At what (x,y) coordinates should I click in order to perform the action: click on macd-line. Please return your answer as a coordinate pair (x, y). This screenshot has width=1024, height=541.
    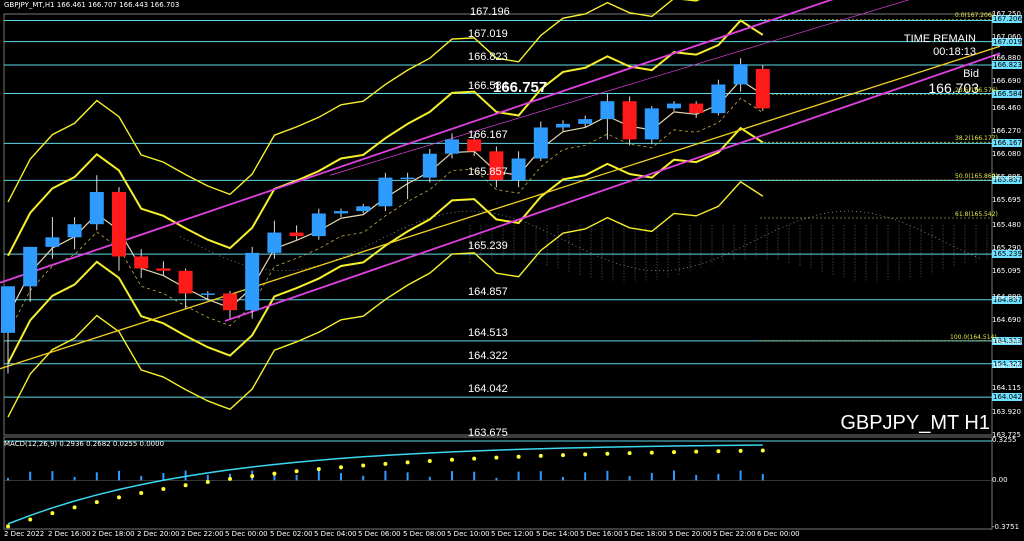
    Looking at the image, I should click on (385, 484).